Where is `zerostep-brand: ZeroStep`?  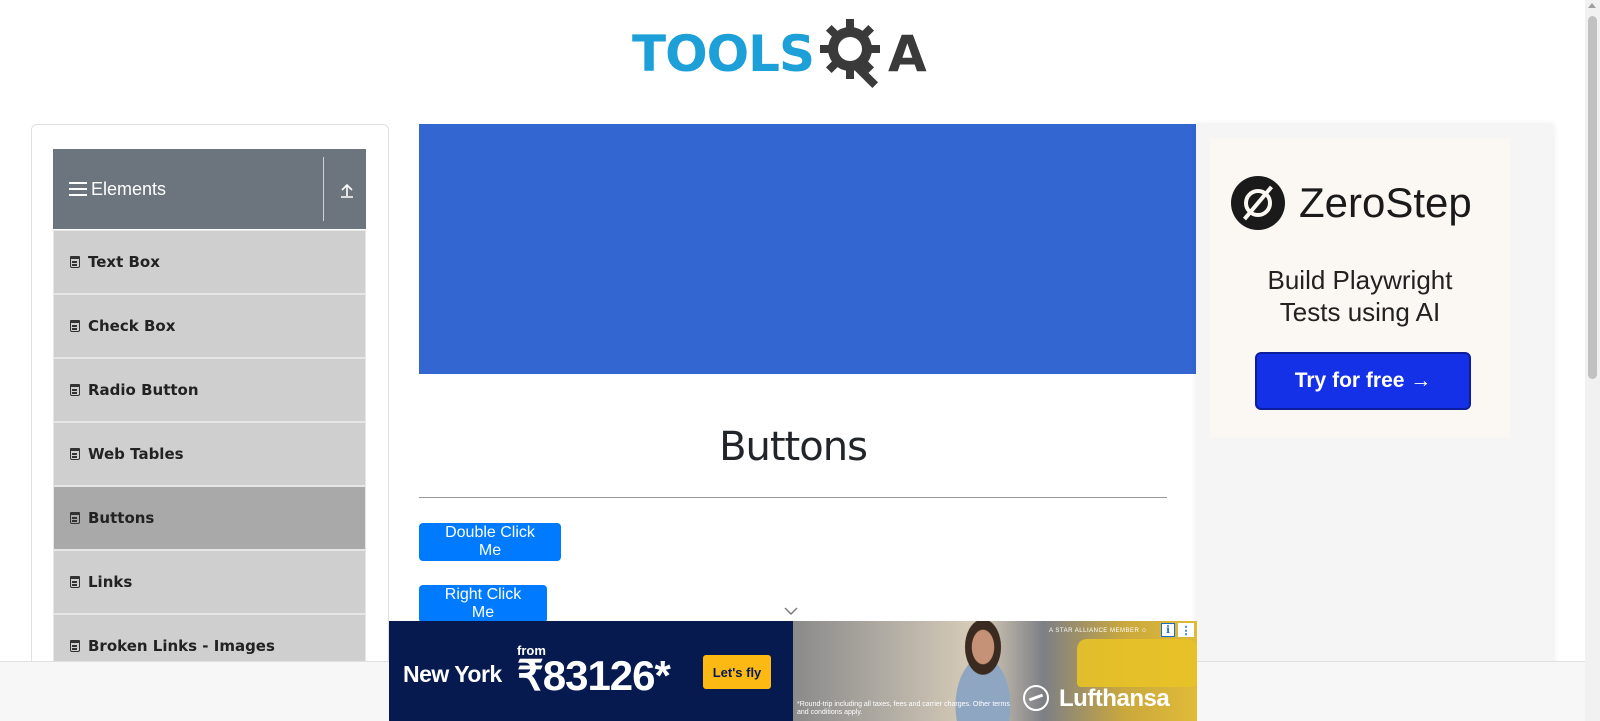 zerostep-brand: ZeroStep is located at coordinates (1385, 202).